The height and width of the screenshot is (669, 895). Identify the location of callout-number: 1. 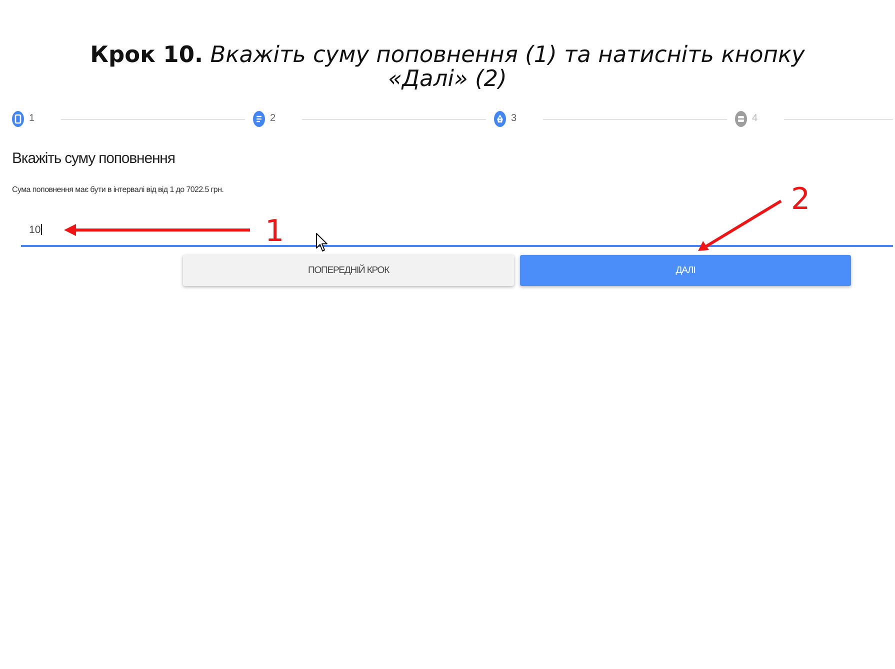
(274, 231).